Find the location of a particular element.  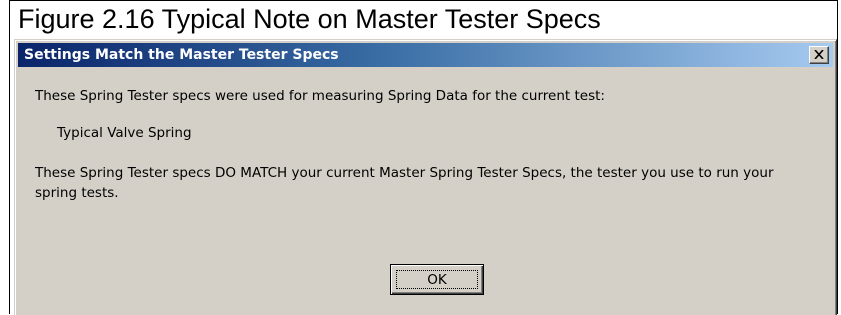

close-button is located at coordinates (819, 55).